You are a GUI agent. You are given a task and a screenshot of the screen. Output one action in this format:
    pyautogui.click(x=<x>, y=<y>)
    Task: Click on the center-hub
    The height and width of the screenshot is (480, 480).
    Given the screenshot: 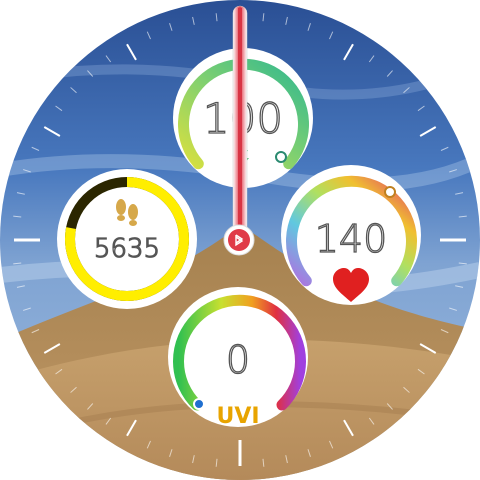 What is the action you would take?
    pyautogui.click(x=239, y=240)
    